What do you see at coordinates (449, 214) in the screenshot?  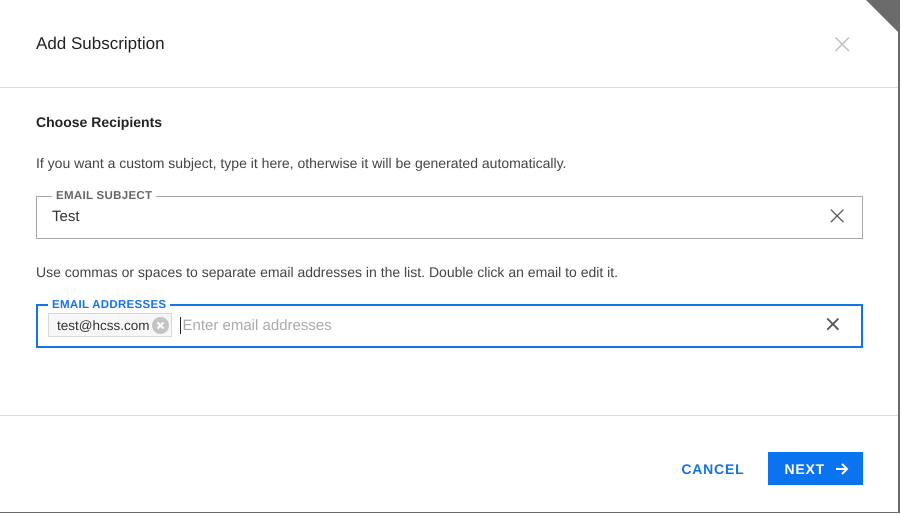 I see `subject-field: EMAIL SUBJECT Test ×` at bounding box center [449, 214].